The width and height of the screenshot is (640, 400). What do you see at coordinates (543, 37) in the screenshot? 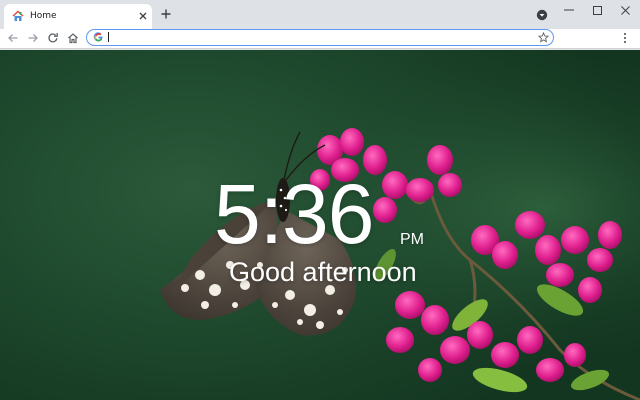
I see `star-icon` at bounding box center [543, 37].